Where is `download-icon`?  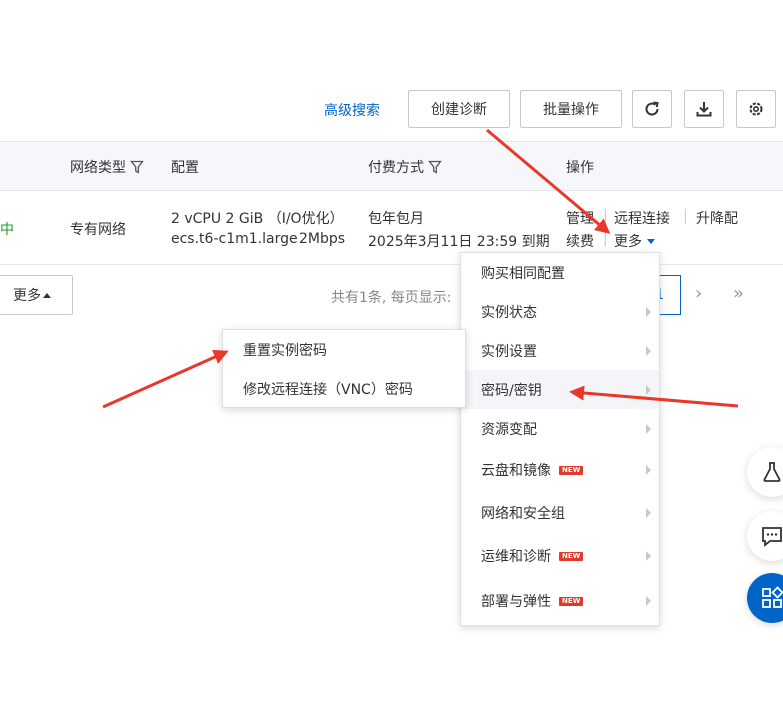
download-icon is located at coordinates (704, 109).